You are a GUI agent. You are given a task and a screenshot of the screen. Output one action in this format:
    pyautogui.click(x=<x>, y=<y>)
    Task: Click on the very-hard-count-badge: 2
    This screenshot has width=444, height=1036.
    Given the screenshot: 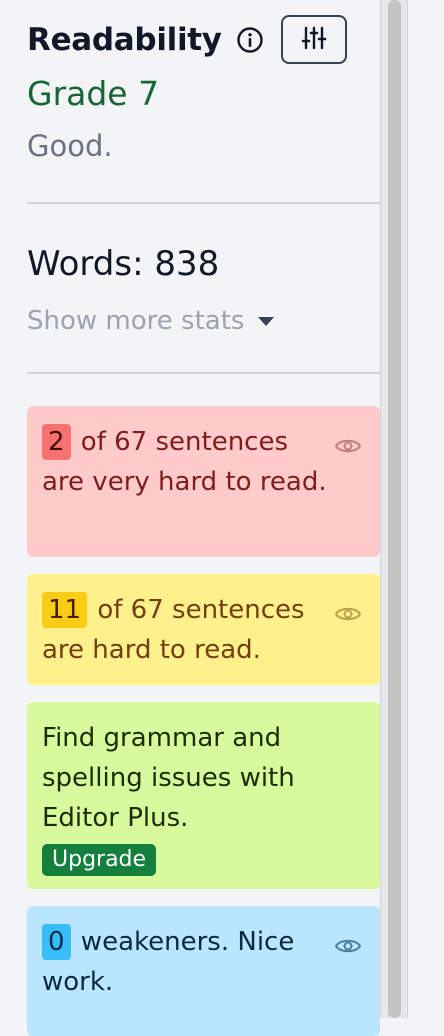 What is the action you would take?
    pyautogui.click(x=56, y=442)
    